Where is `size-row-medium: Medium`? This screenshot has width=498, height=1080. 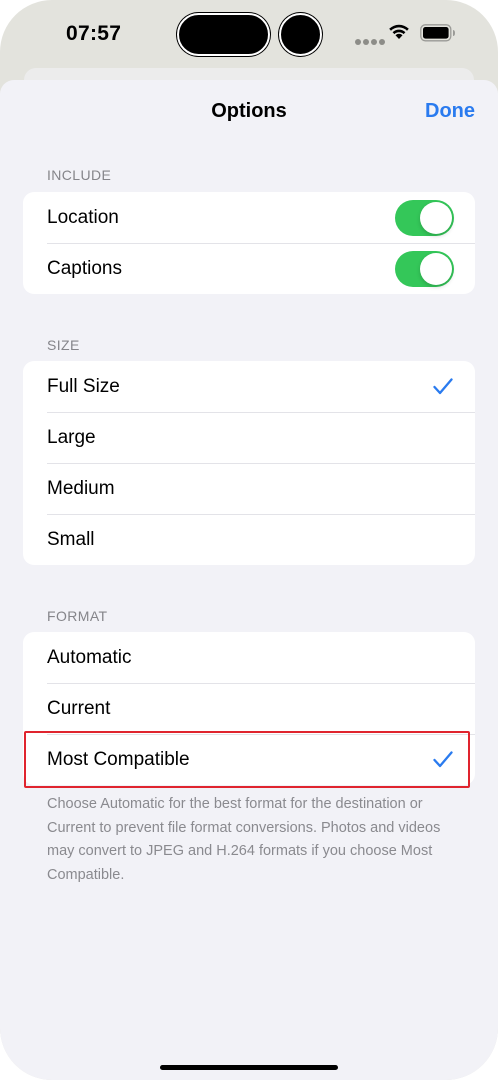 size-row-medium: Medium is located at coordinates (249, 488).